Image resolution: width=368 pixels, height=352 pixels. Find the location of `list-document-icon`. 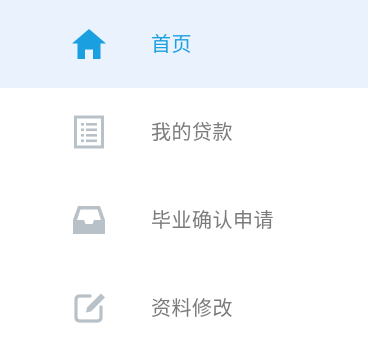

list-document-icon is located at coordinates (89, 132).